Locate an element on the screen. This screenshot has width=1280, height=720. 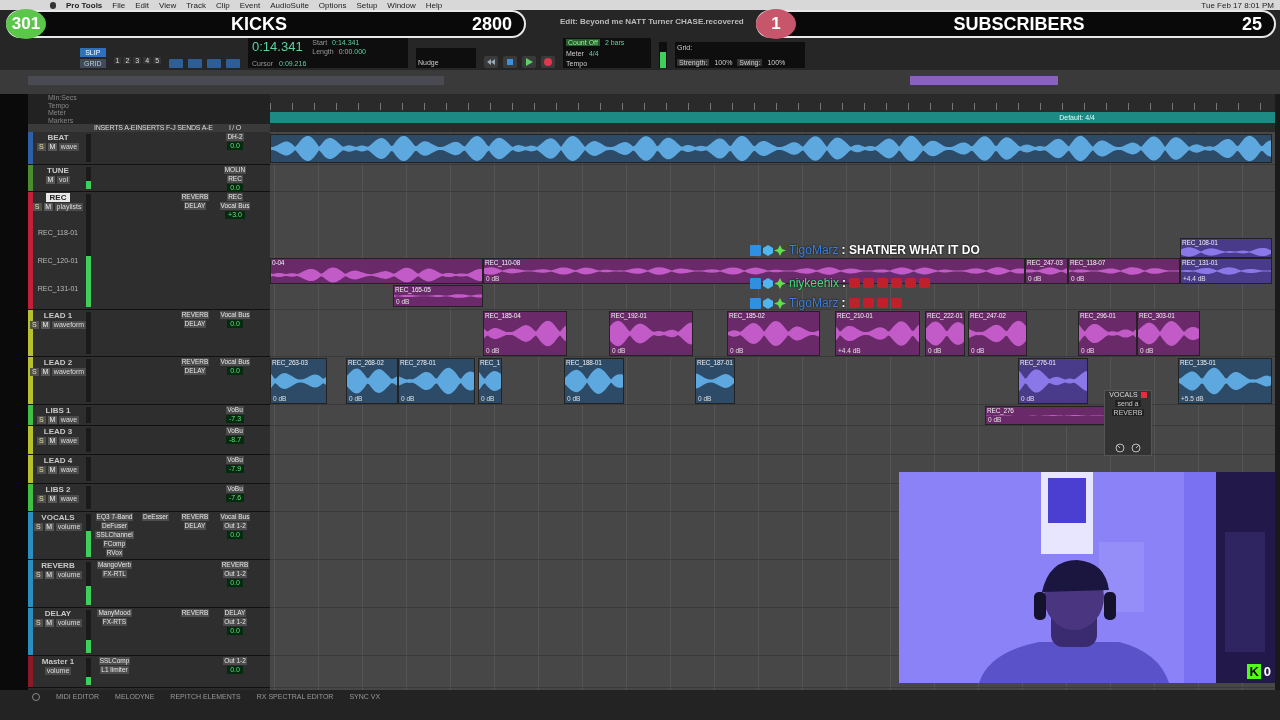
menu-item: Edit is located at coordinates (142, 5).